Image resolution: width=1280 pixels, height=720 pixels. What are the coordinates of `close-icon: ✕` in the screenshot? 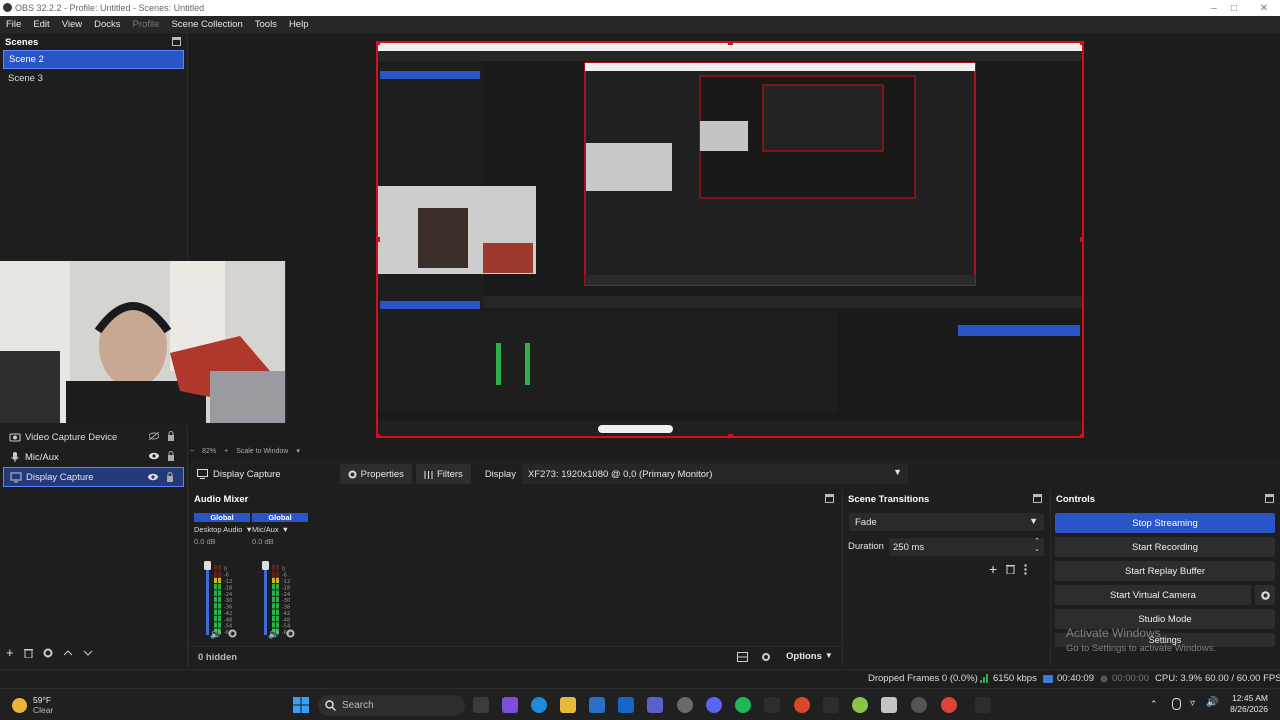 It's located at (1262, 8).